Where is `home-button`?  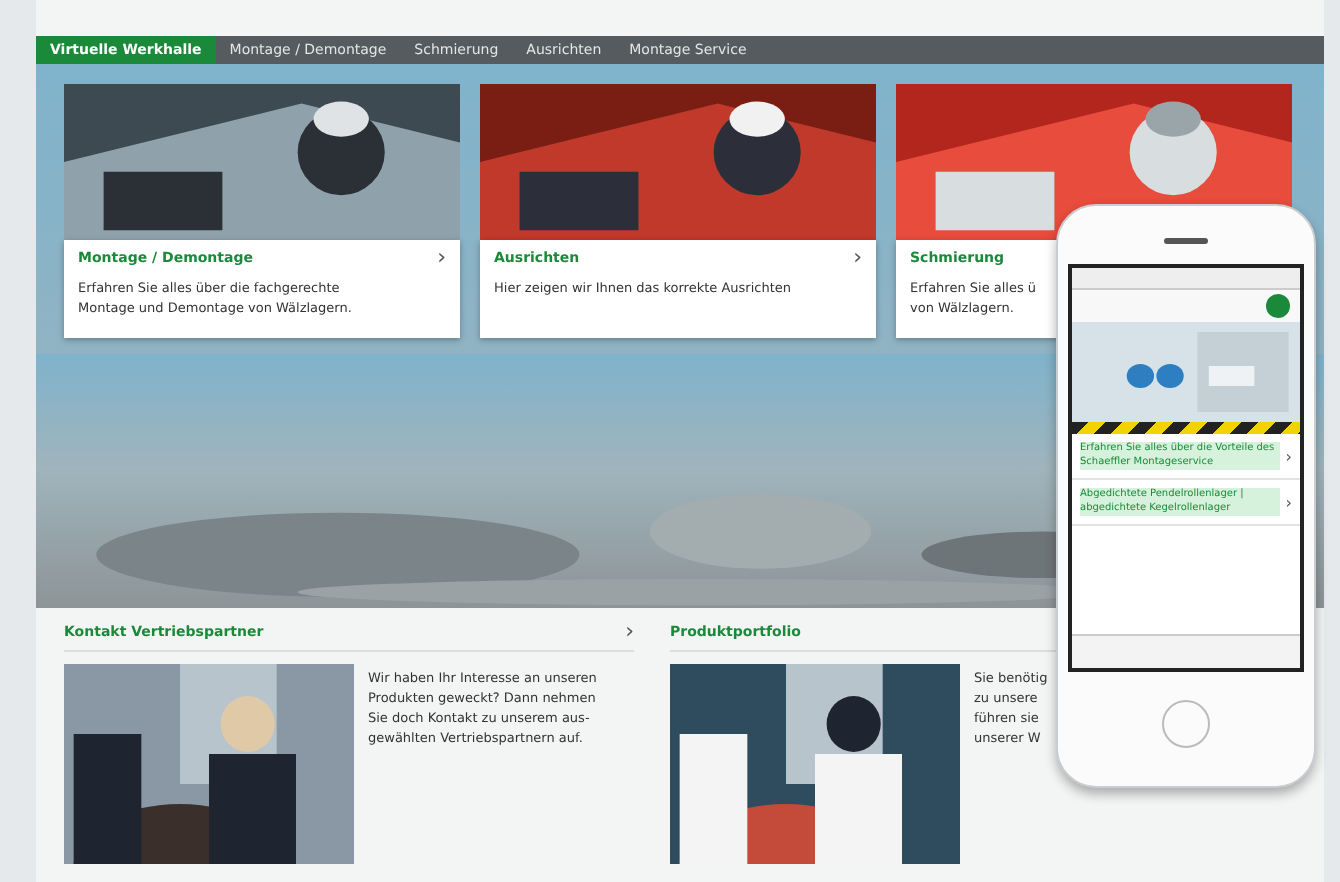 home-button is located at coordinates (1186, 724).